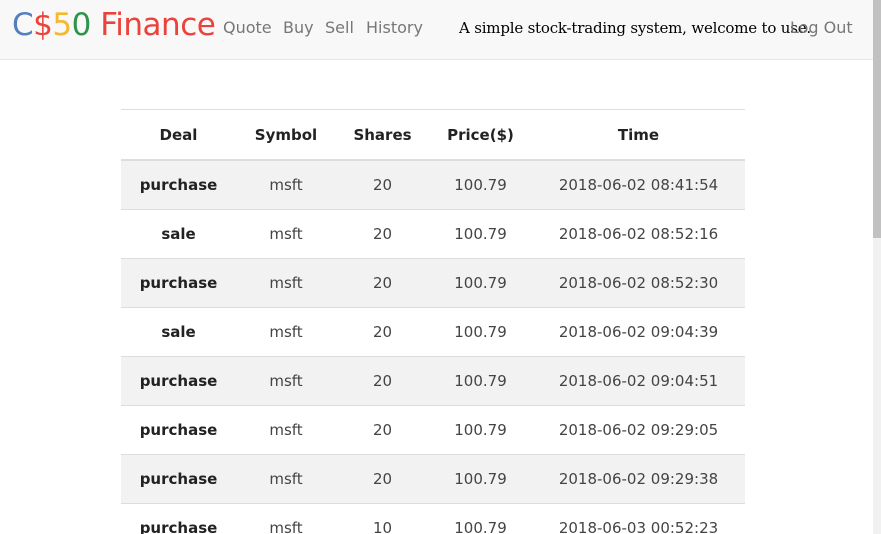 This screenshot has width=881, height=534. What do you see at coordinates (638, 234) in the screenshot?
I see `cell-time: 2018-06-02 08:52:16` at bounding box center [638, 234].